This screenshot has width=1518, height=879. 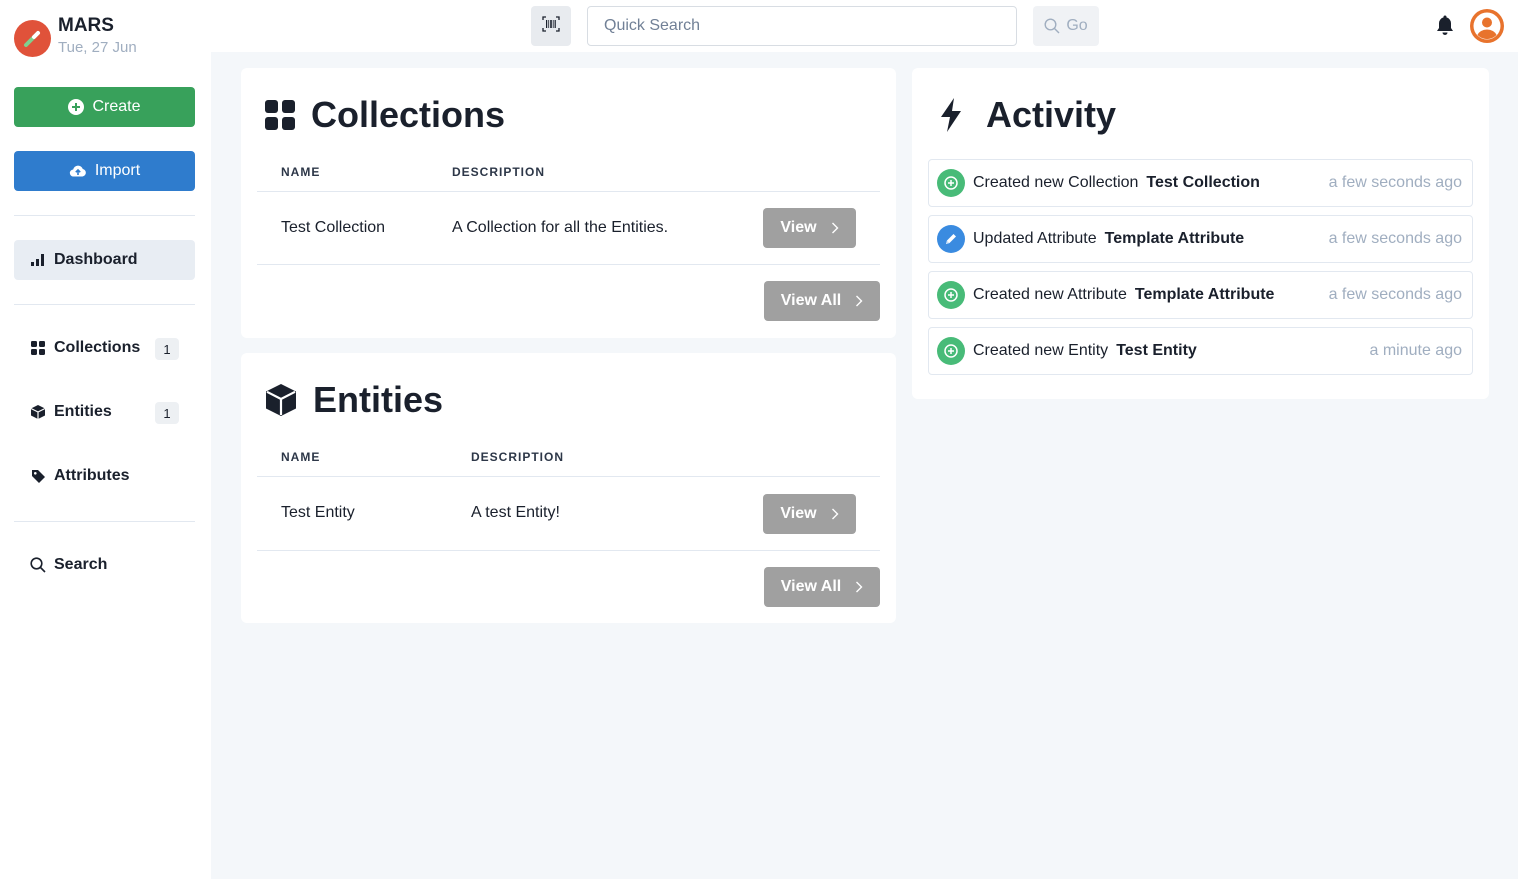 I want to click on go-label: Go, so click(x=1077, y=25).